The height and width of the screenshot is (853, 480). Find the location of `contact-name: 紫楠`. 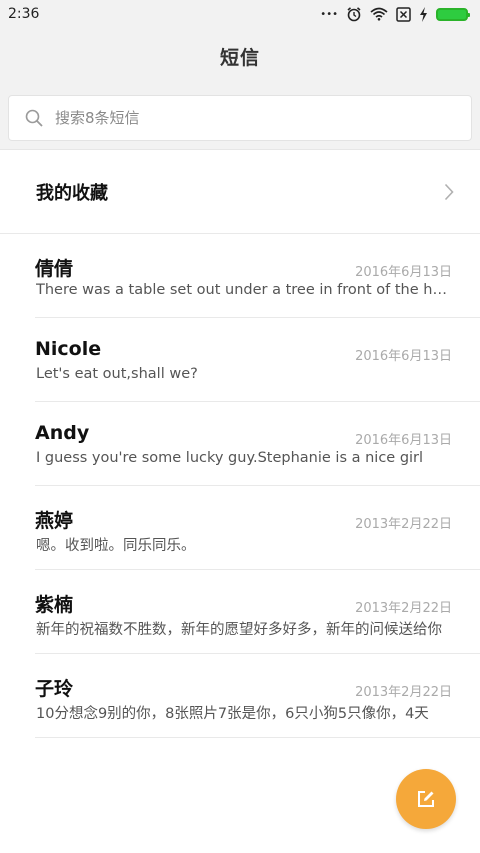

contact-name: 紫楠 is located at coordinates (54, 605).